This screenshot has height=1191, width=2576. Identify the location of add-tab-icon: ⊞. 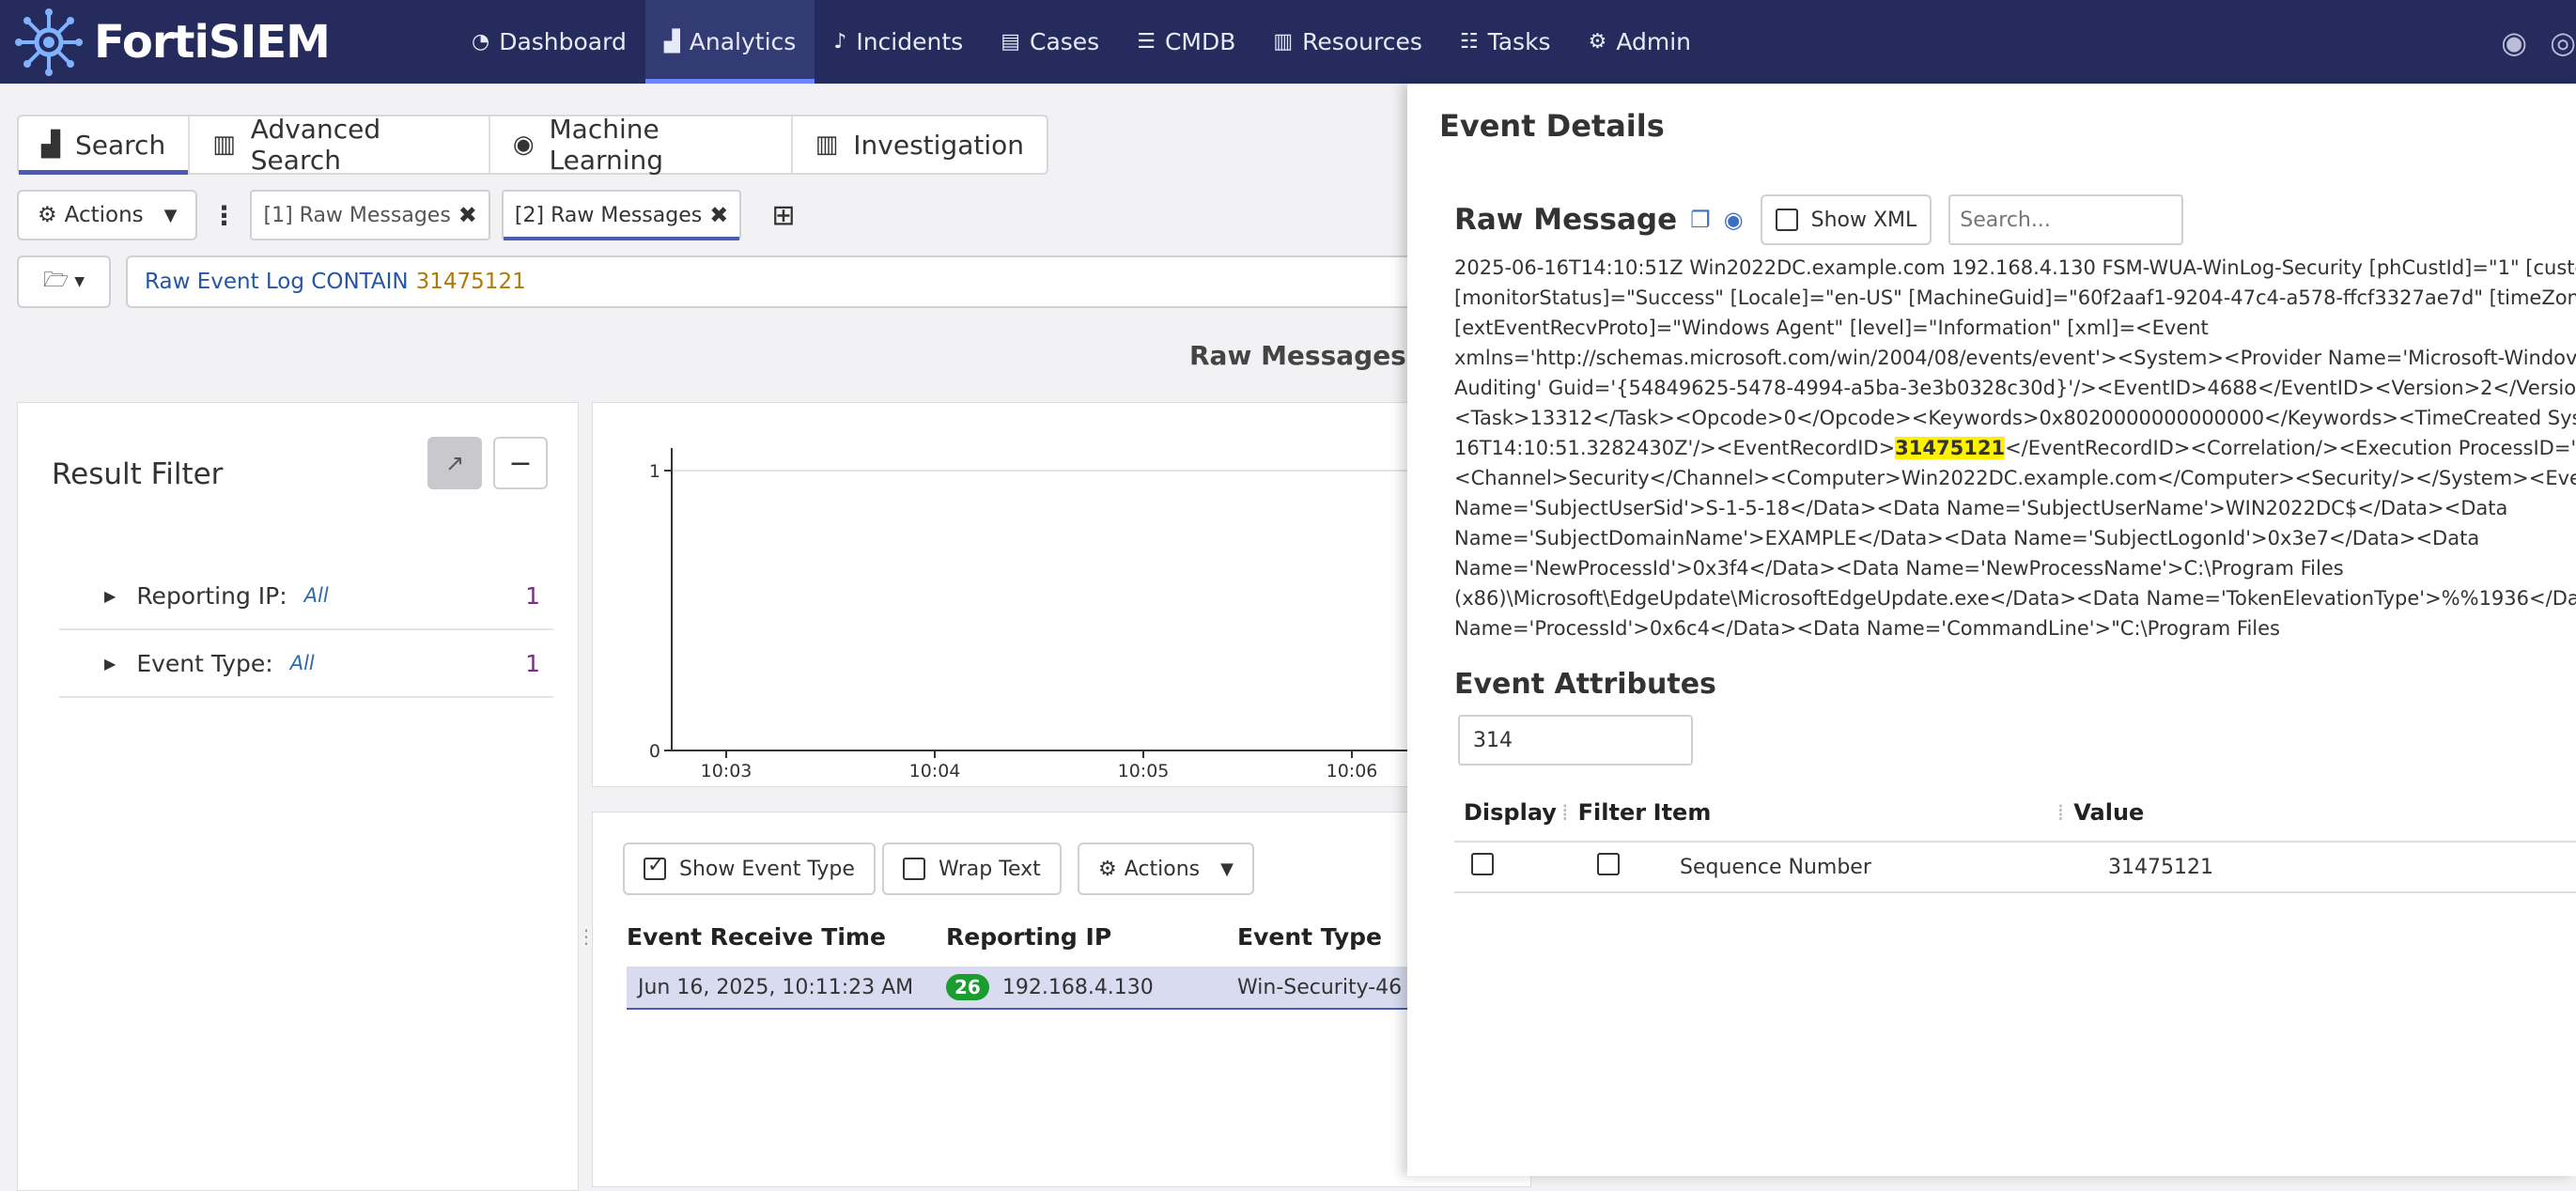
(783, 216).